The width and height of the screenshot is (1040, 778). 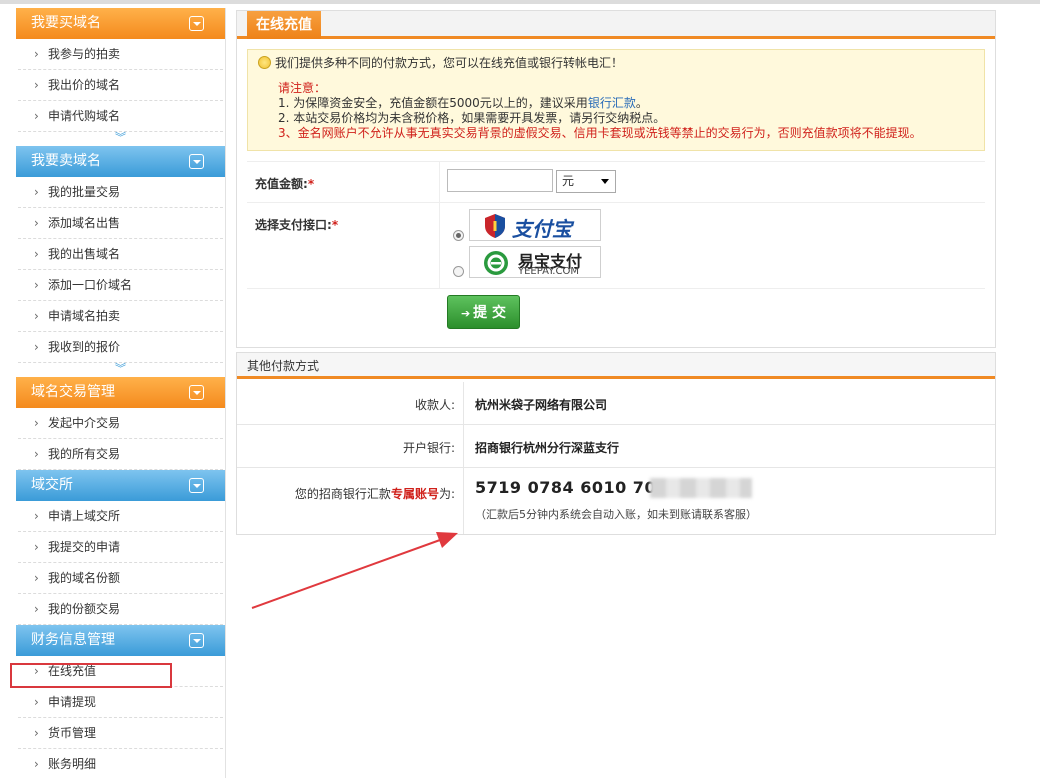 What do you see at coordinates (120, 161) in the screenshot?
I see `sidebar-section-sell-domain: 我要卖域名` at bounding box center [120, 161].